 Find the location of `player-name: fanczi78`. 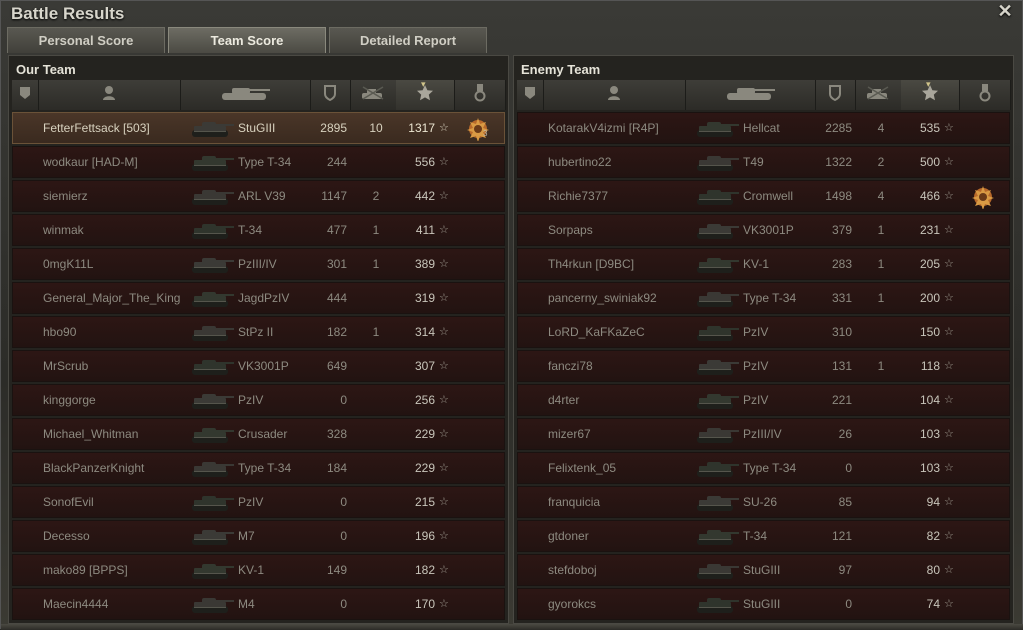

player-name: fanczi78 is located at coordinates (570, 366).